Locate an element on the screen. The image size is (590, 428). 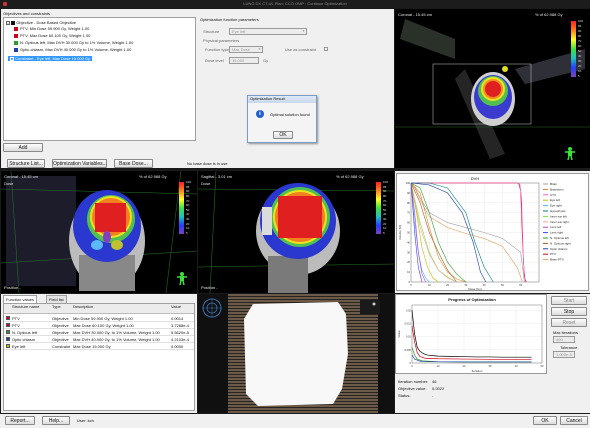
reset-button: Reset is located at coordinates (569, 322).